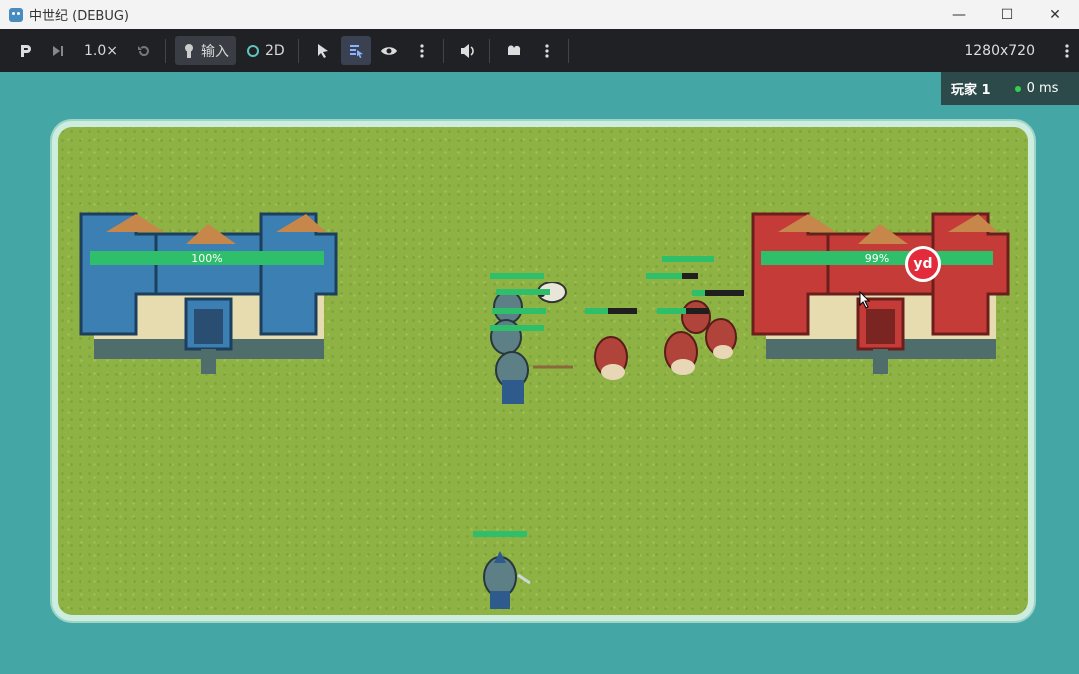  Describe the element at coordinates (79, 16) in the screenshot. I see `window-title: 中世纪 (DEBUG)` at that location.